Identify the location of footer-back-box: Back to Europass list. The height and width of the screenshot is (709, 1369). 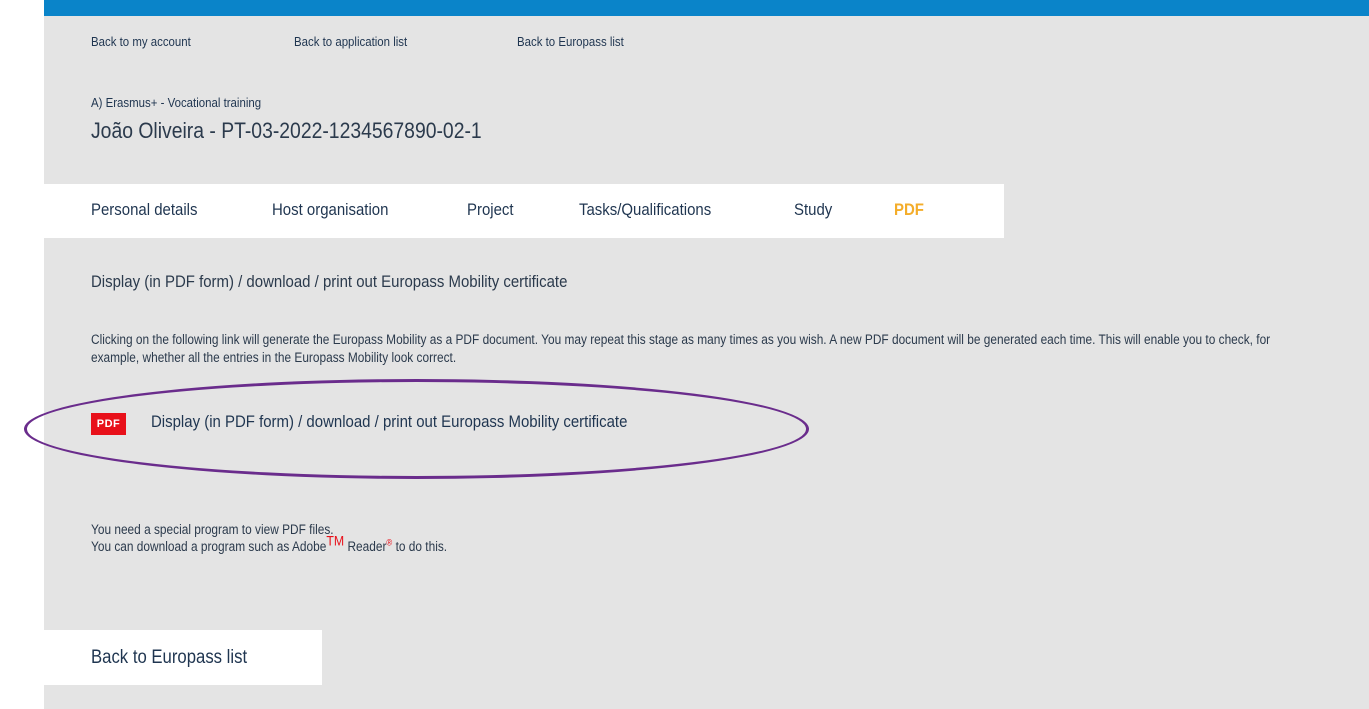
(183, 657).